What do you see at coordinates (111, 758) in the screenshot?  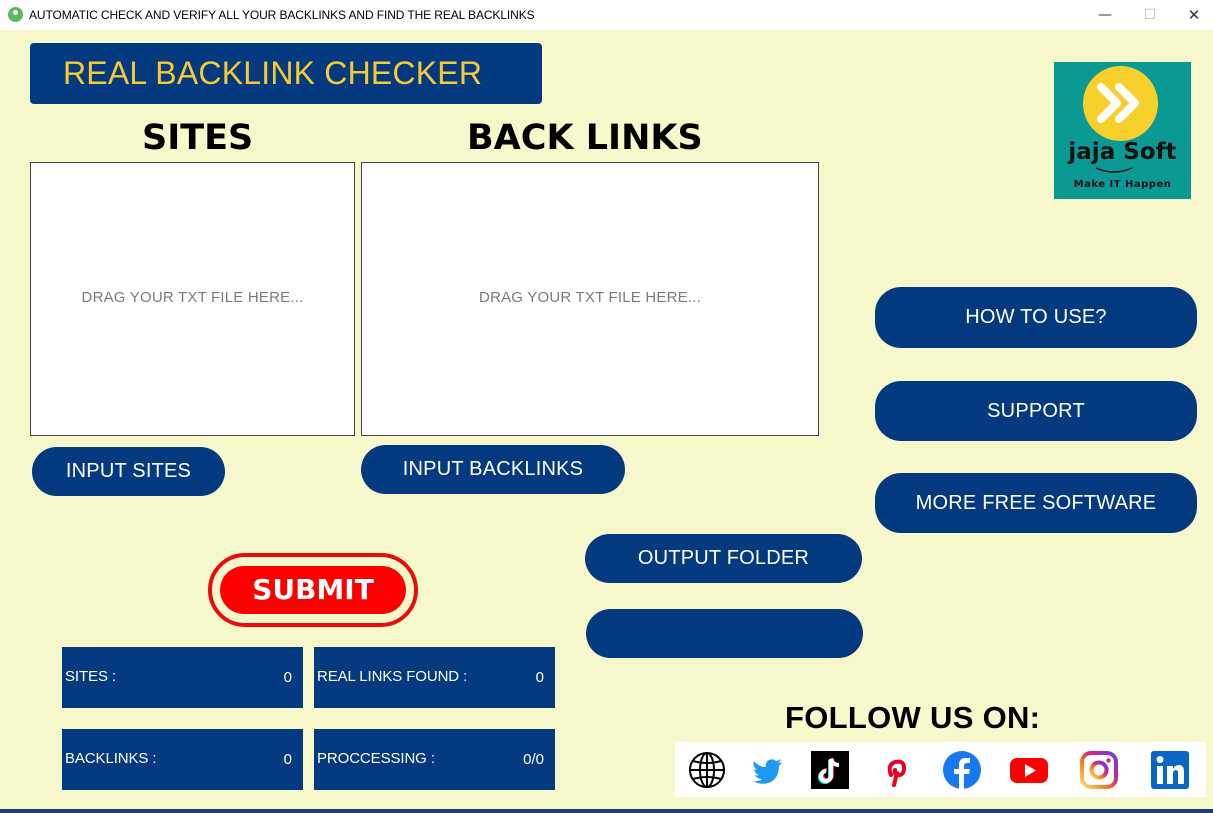 I see `backlinks-count-label: BACKLINKS :` at bounding box center [111, 758].